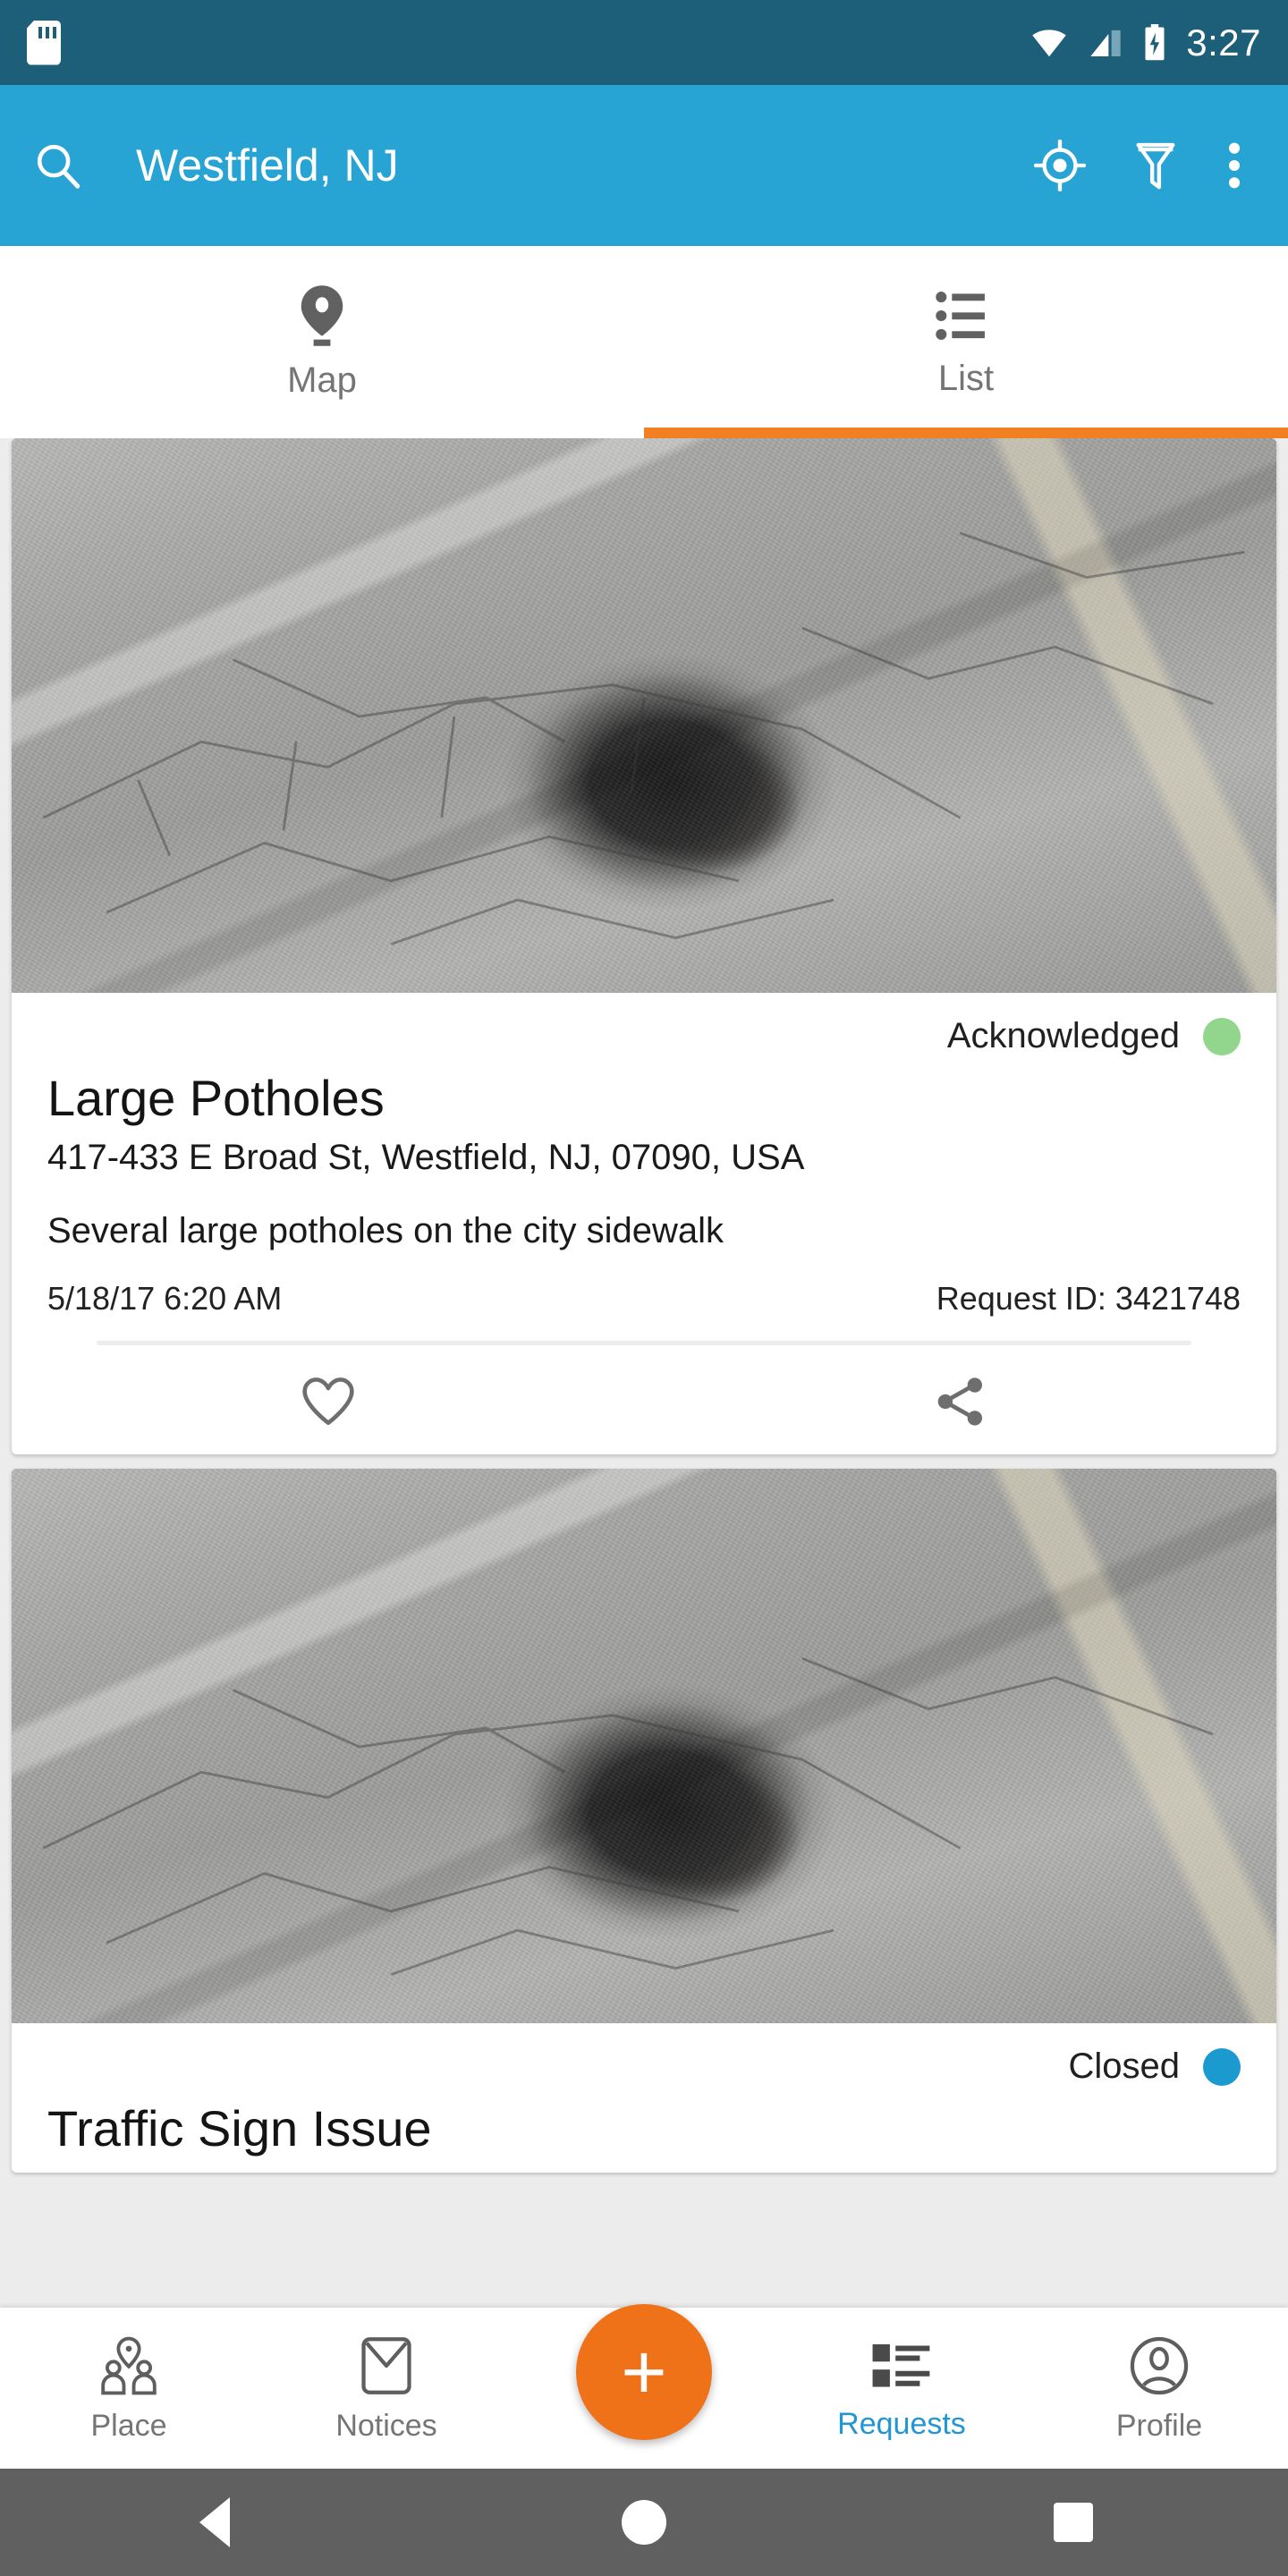 The width and height of the screenshot is (1288, 2576). I want to click on filter-funnel-icon, so click(1155, 165).